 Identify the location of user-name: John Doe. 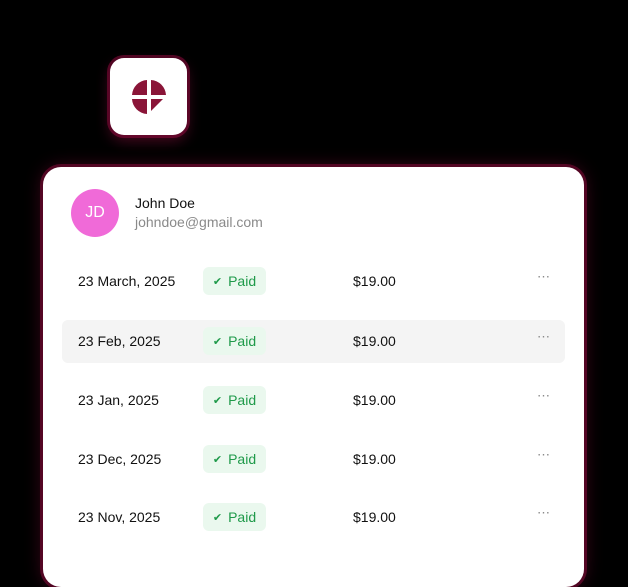
(165, 203).